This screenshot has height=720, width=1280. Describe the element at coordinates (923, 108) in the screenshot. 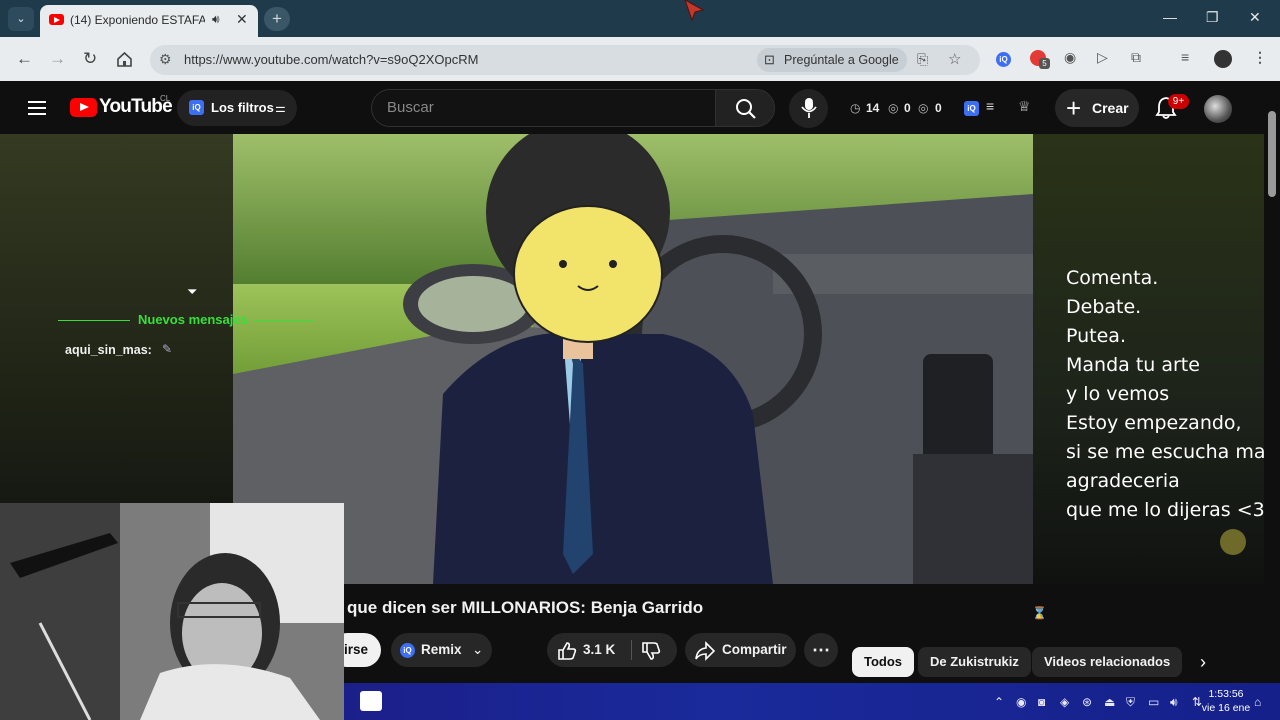

I see `eye-off-icon: ◎` at that location.